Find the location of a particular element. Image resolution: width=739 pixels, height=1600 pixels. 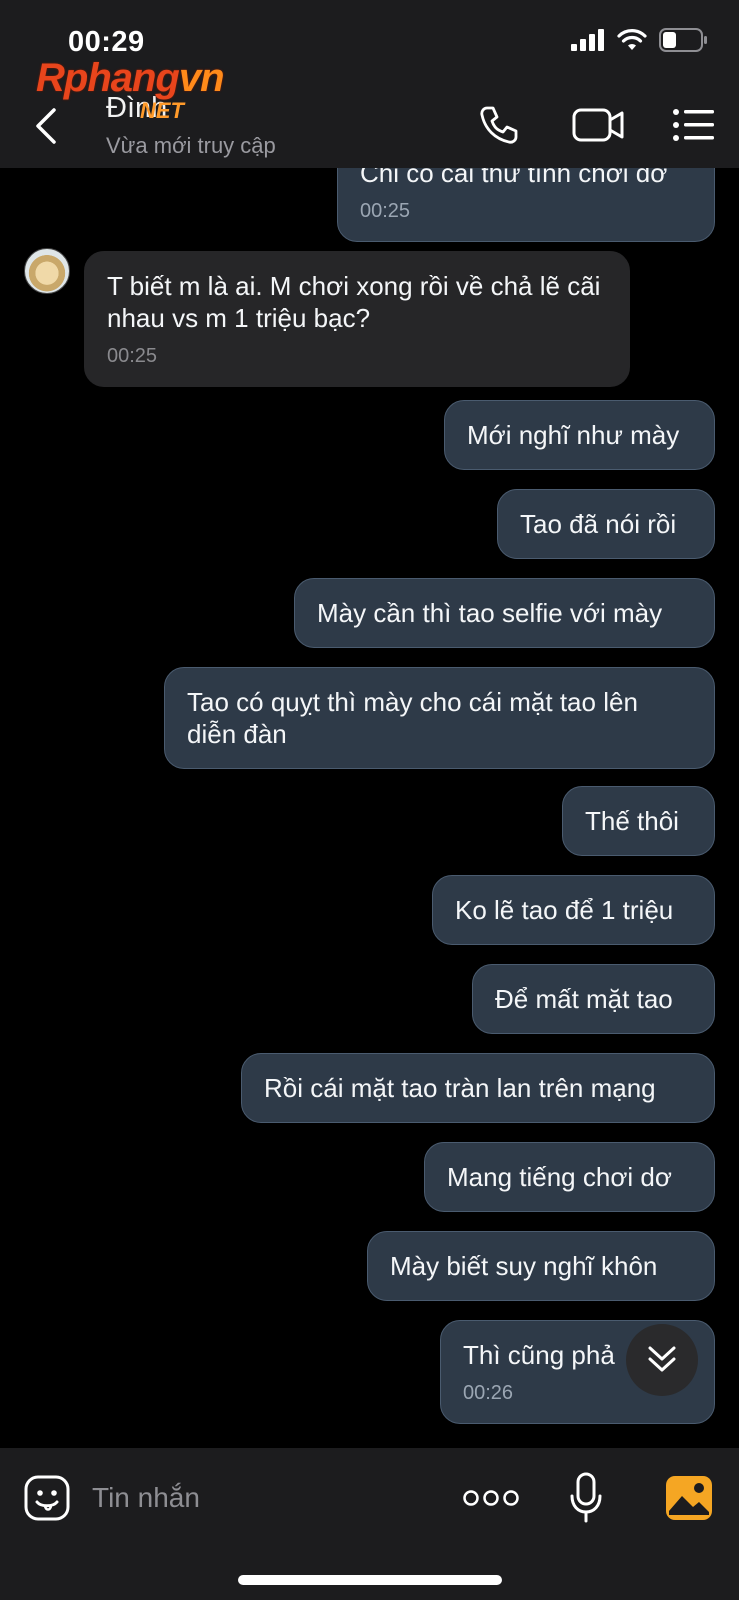

video-call-button is located at coordinates (598, 125).